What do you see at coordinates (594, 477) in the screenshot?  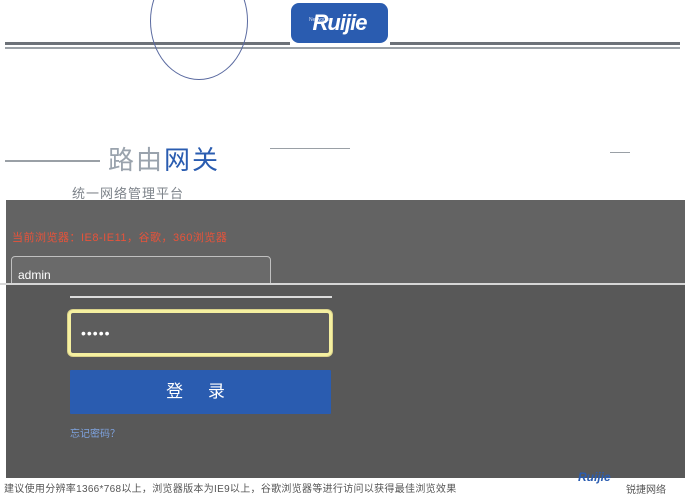 I see `footer-logo: Ruijie` at bounding box center [594, 477].